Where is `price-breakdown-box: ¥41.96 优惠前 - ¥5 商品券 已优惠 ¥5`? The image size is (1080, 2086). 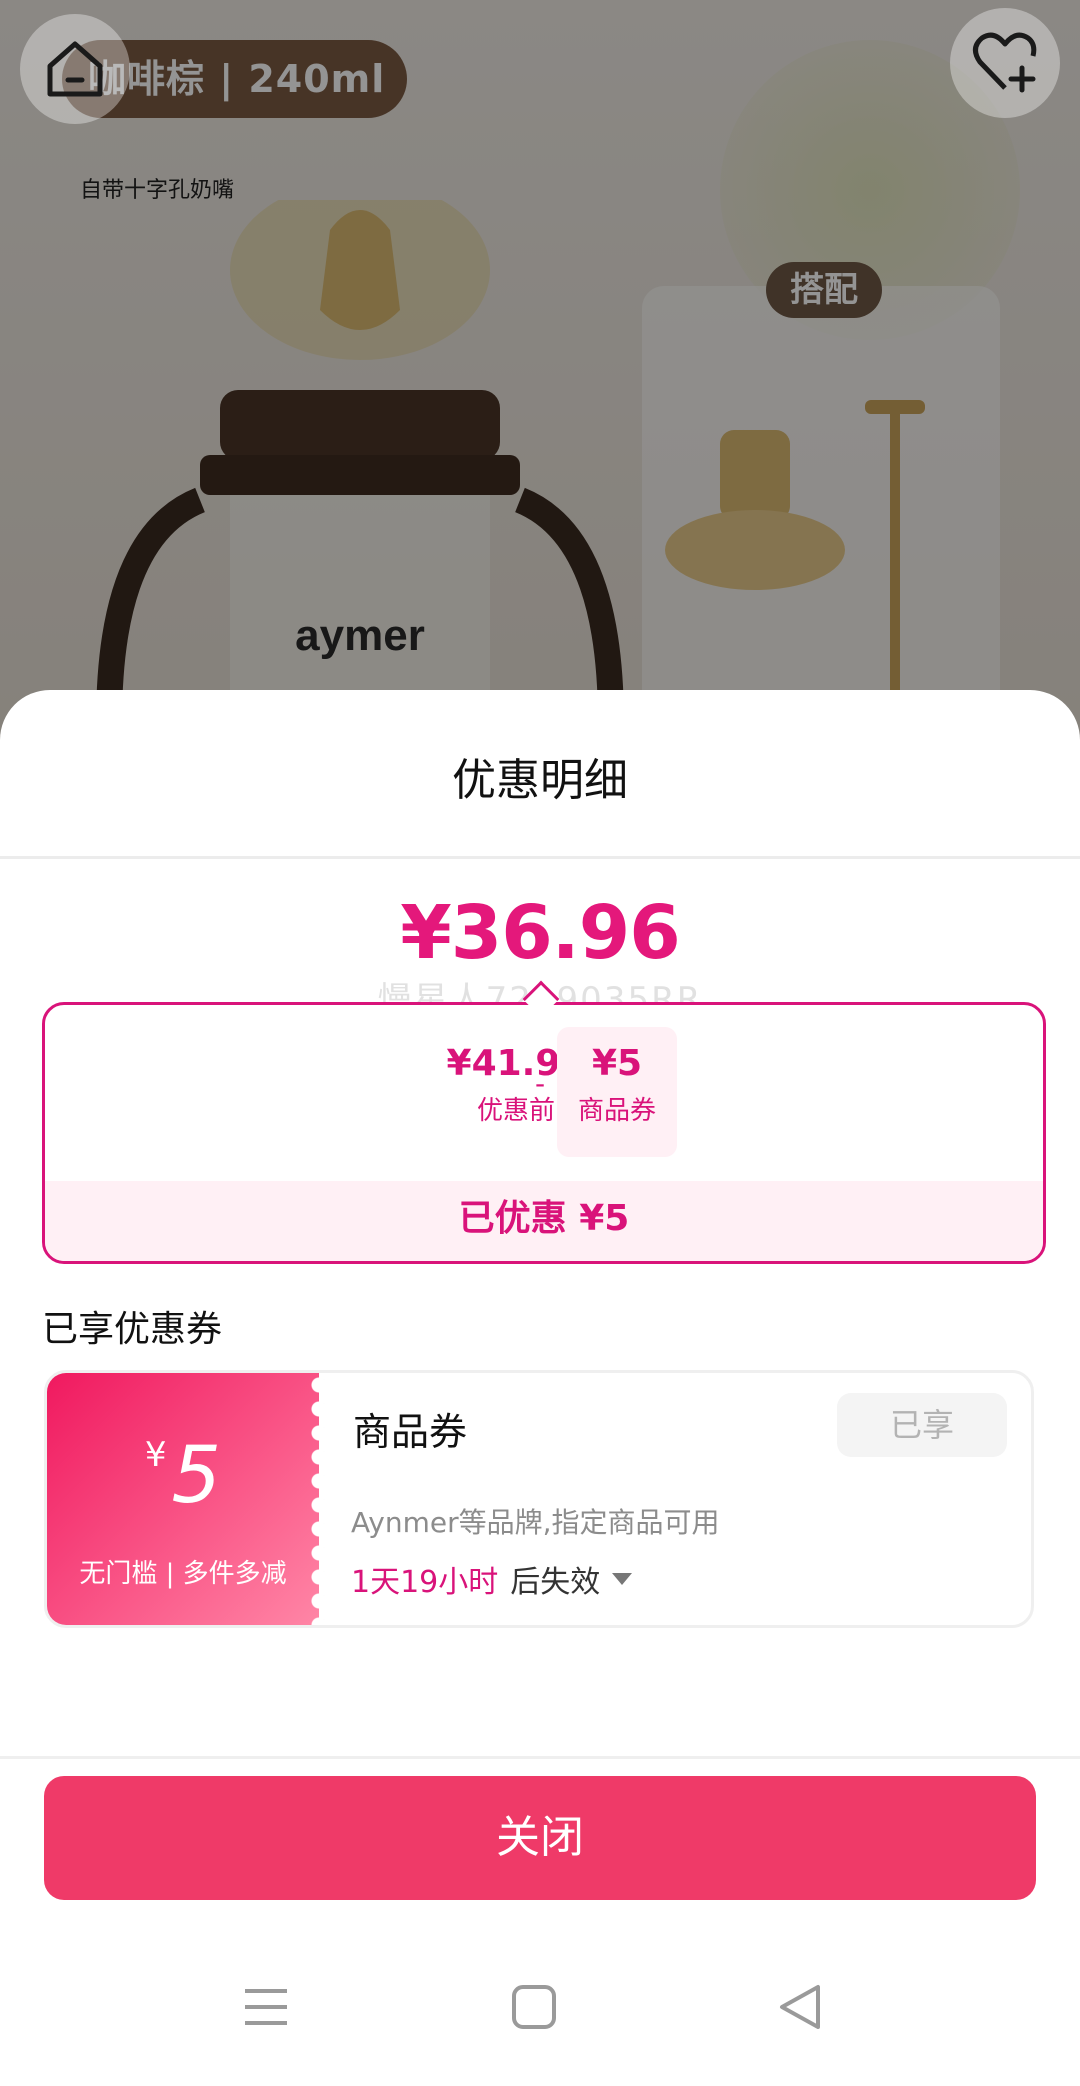 price-breakdown-box: ¥41.96 优惠前 - ¥5 商品券 已优惠 ¥5 is located at coordinates (544, 1133).